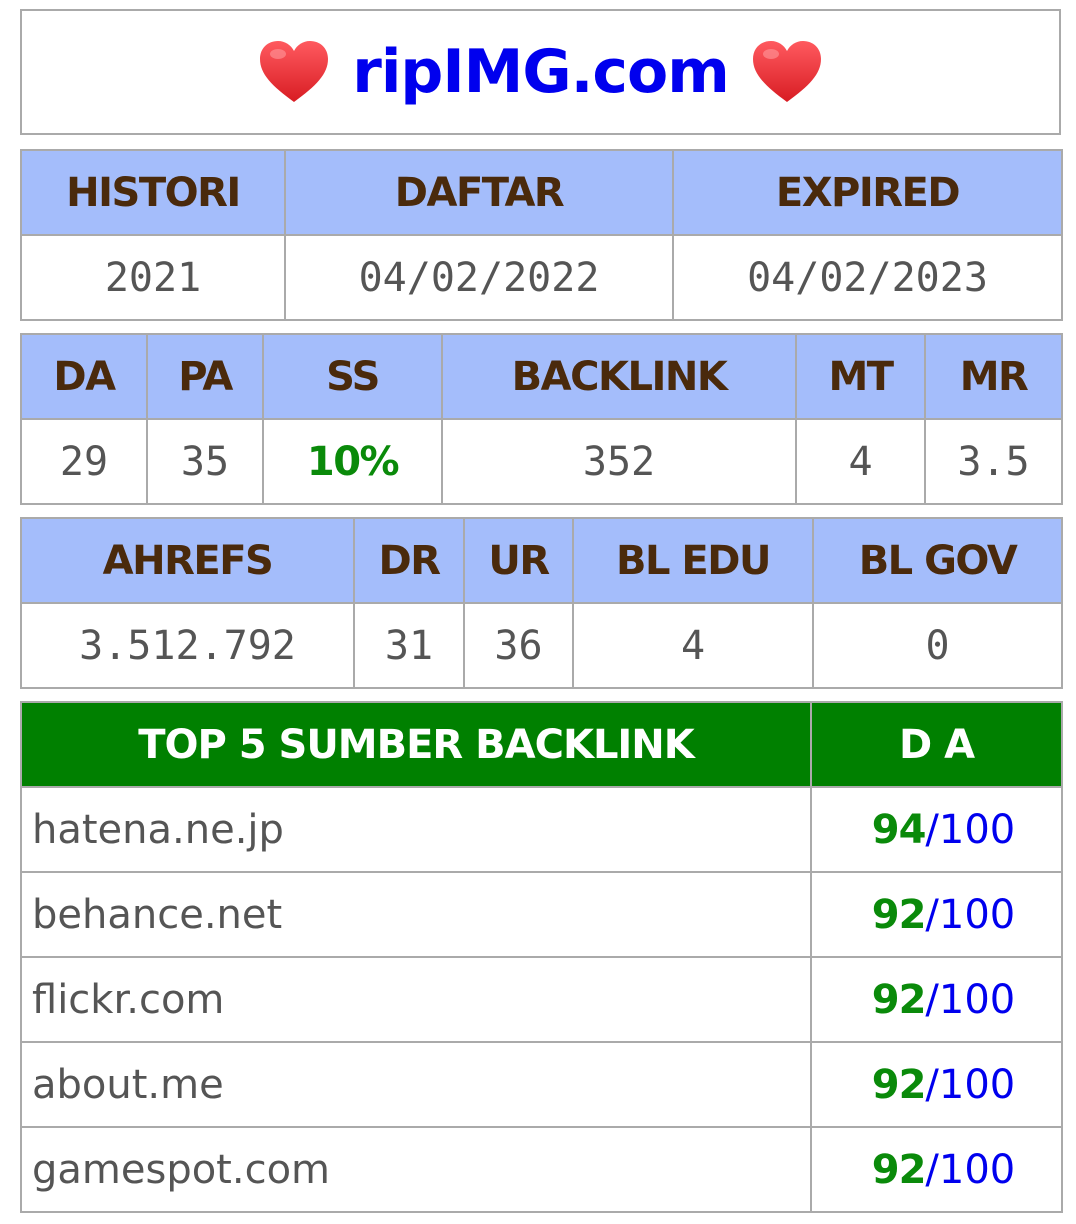  What do you see at coordinates (187, 560) in the screenshot?
I see `ahrefs-header: AHREFS` at bounding box center [187, 560].